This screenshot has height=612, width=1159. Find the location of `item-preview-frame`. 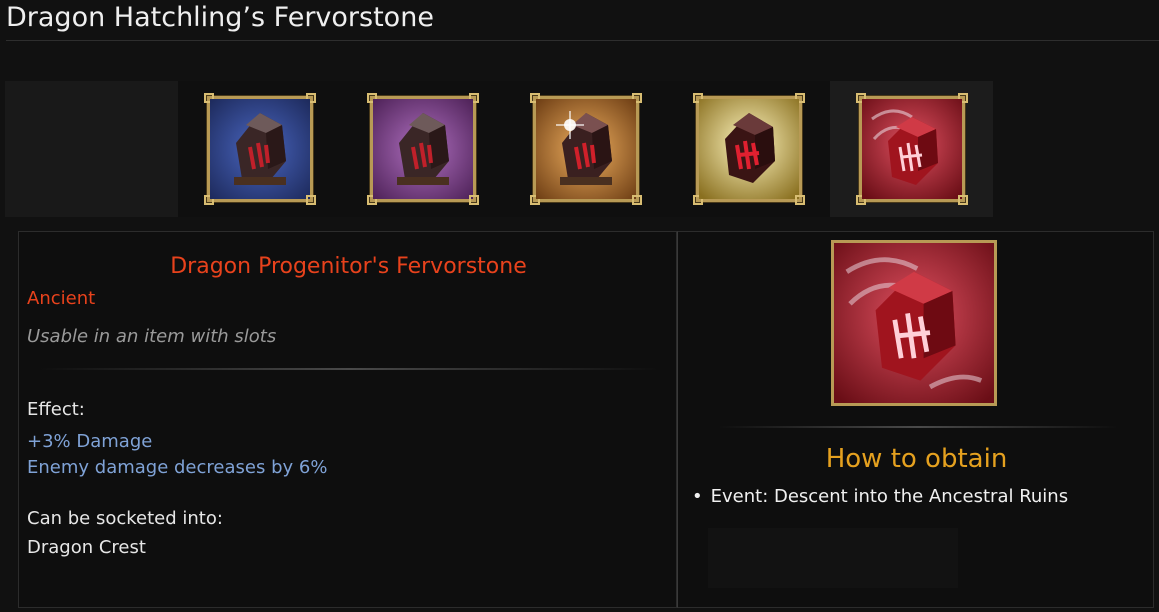

item-preview-frame is located at coordinates (914, 323).